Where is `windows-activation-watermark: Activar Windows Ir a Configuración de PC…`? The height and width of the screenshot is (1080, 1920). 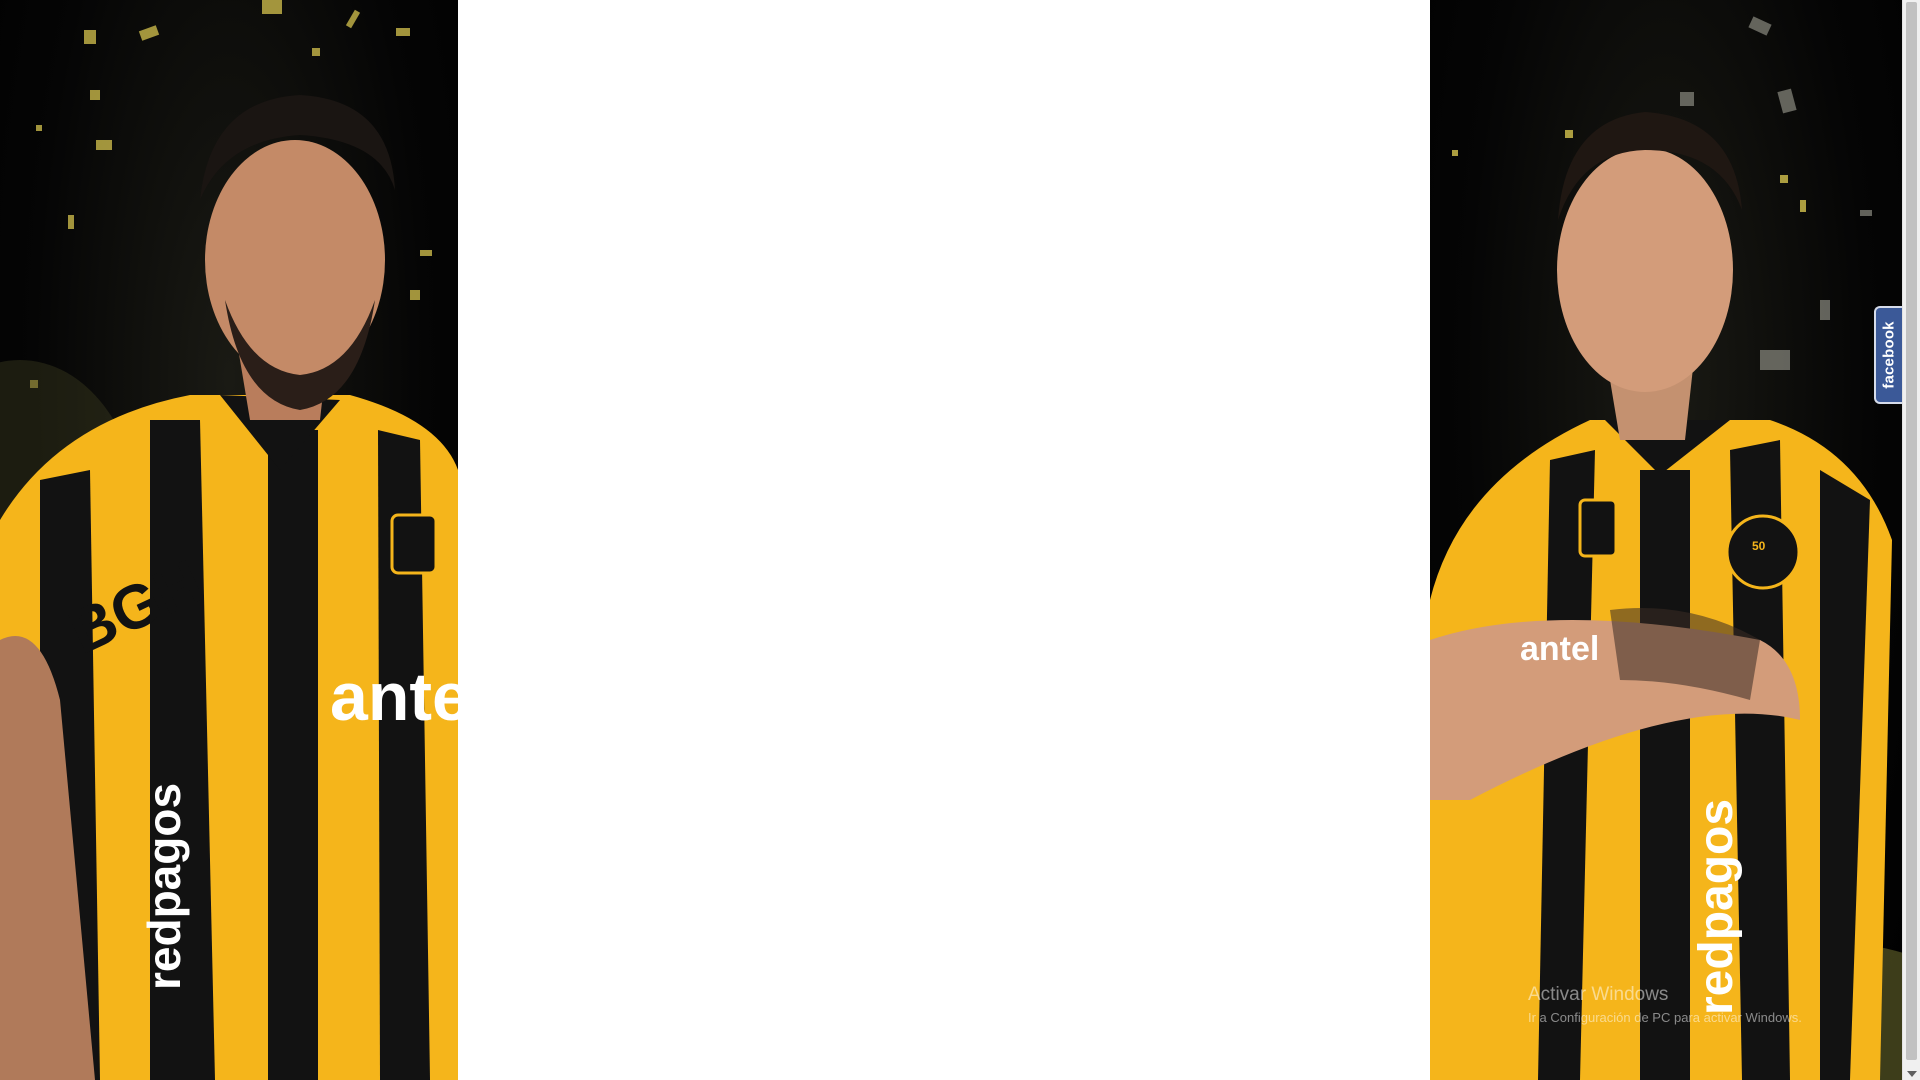 windows-activation-watermark: Activar Windows Ir a Configuración de PC… is located at coordinates (1665, 1004).